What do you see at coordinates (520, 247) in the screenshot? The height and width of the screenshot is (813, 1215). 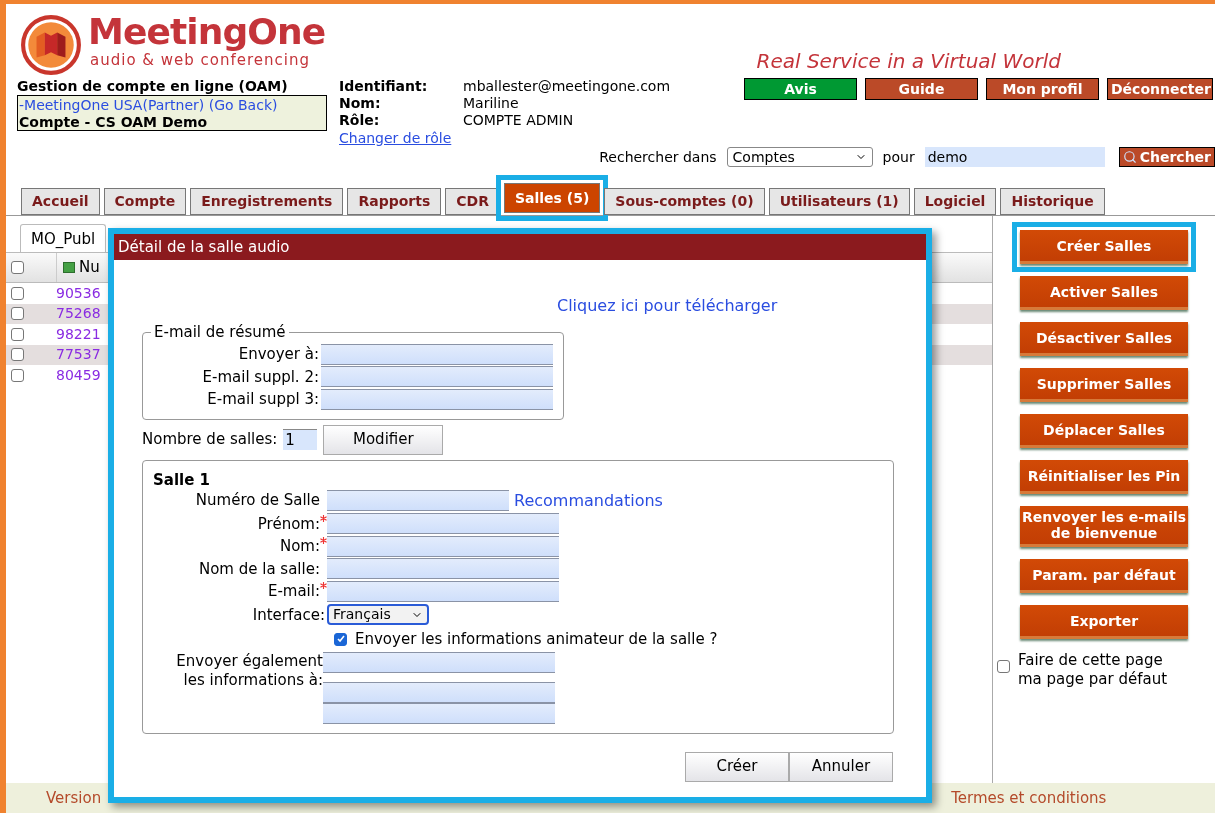 I see `dialog-title: Détail de la salle audio` at bounding box center [520, 247].